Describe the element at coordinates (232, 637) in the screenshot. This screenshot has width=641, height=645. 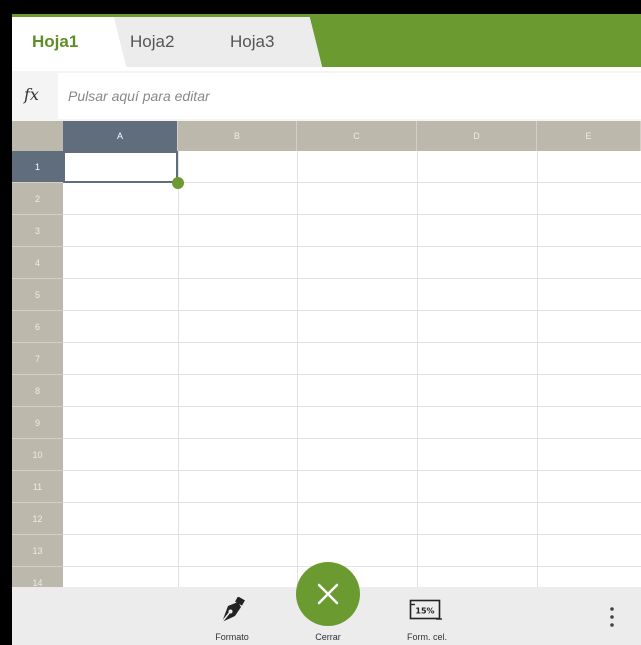
I see `format-label: Formato` at that location.